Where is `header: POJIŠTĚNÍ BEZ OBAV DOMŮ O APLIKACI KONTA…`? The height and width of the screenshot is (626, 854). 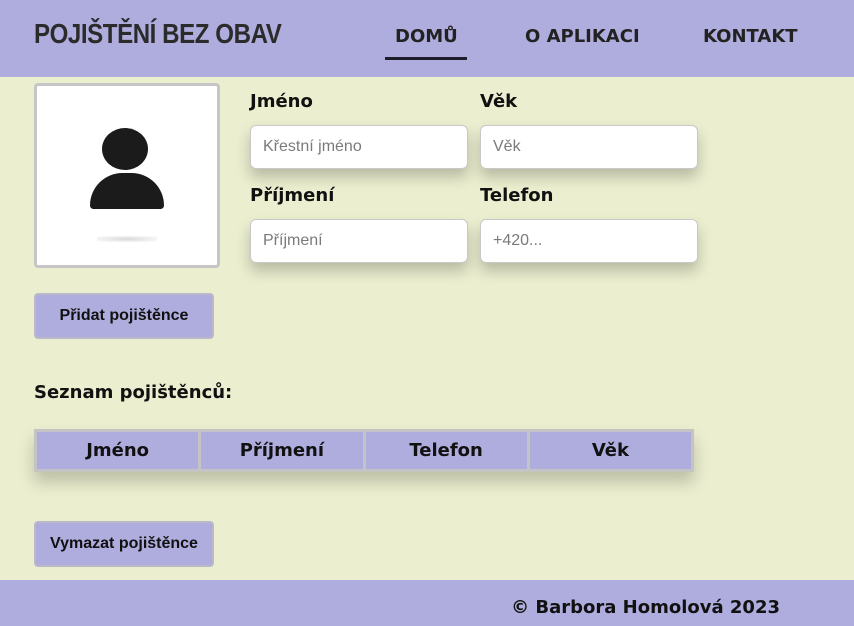
header: POJIŠTĚNÍ BEZ OBAV DOMŮ O APLIKACI KONTA… is located at coordinates (427, 38).